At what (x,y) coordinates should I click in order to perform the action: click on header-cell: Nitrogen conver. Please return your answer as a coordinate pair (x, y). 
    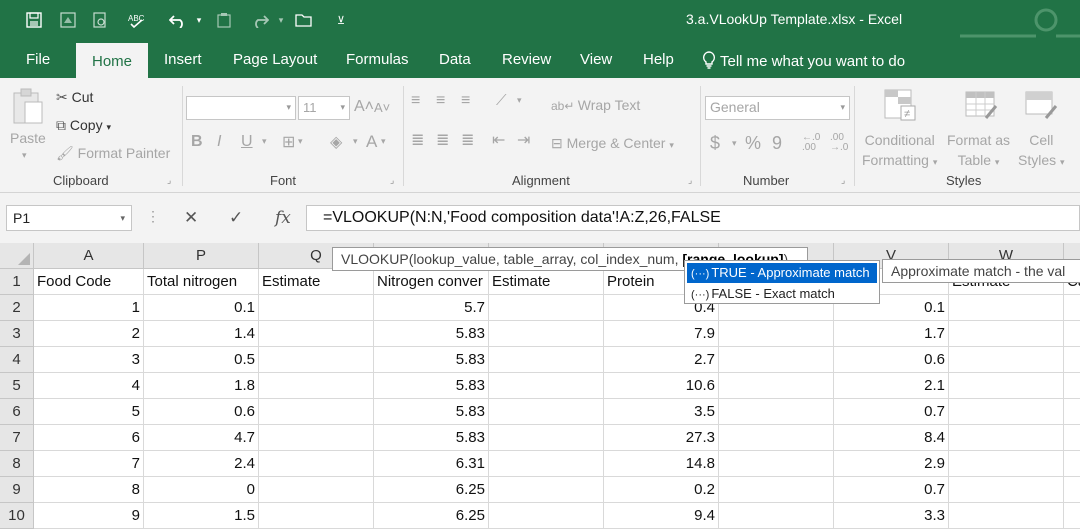
    Looking at the image, I should click on (431, 282).